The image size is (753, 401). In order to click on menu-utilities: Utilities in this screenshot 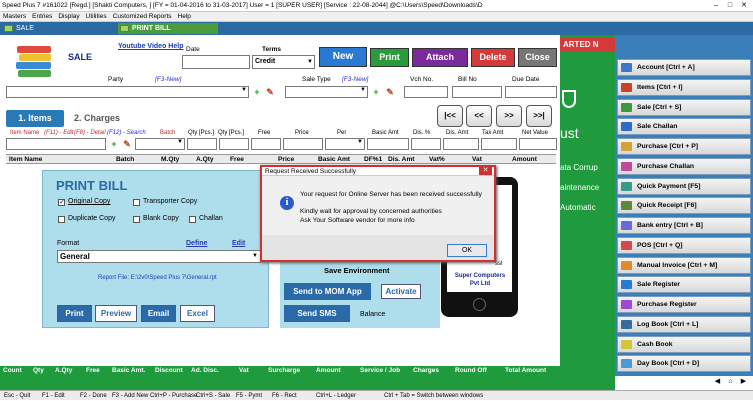, I will do `click(96, 17)`.